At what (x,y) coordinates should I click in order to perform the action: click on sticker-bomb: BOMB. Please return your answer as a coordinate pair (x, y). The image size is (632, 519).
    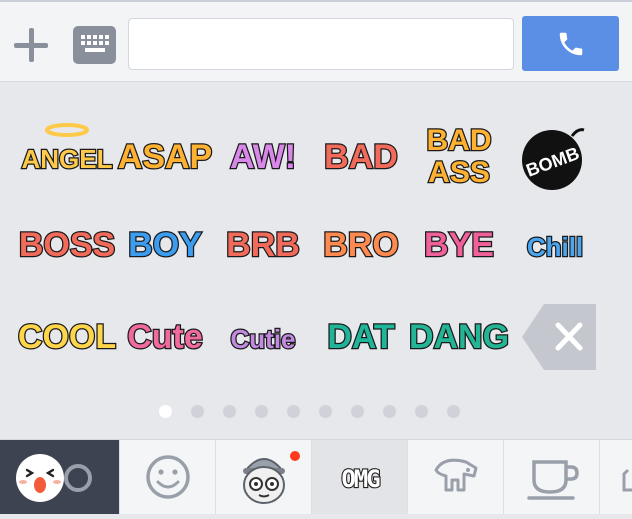
    Looking at the image, I should click on (555, 156).